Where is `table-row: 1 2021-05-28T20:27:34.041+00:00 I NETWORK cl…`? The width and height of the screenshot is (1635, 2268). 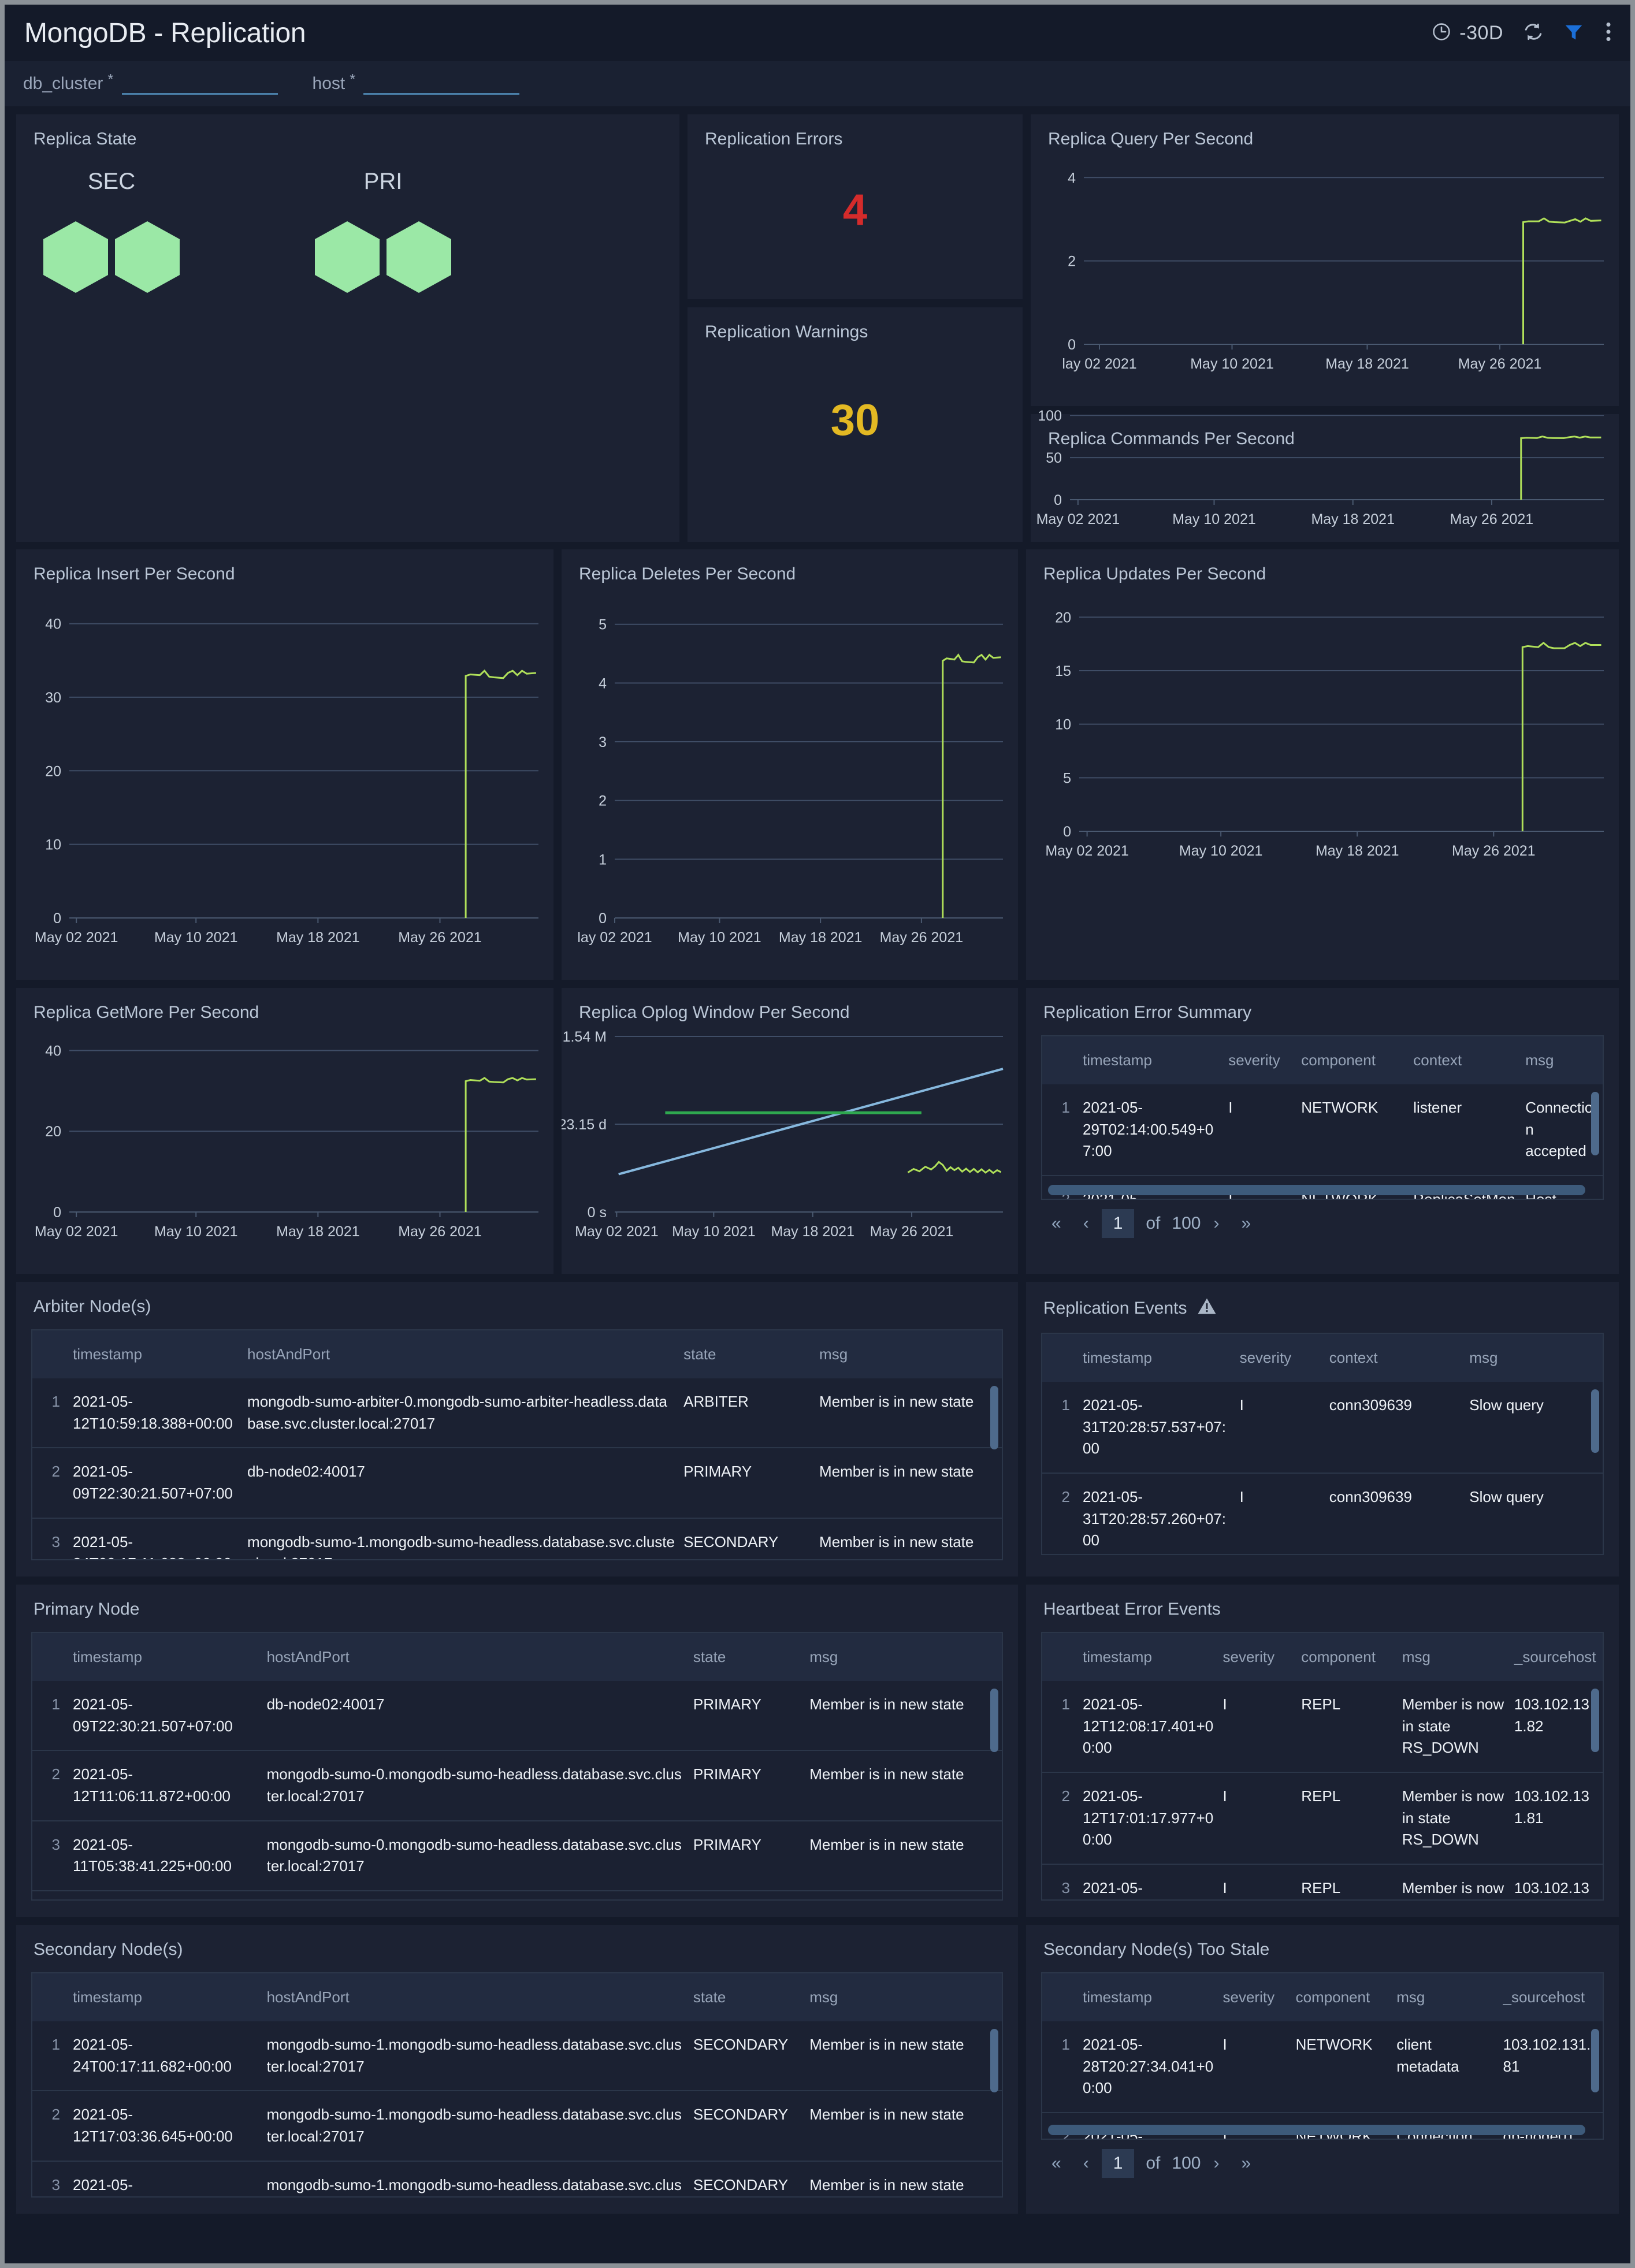 table-row: 1 2021-05-28T20:27:34.041+00:00 I NETWORK cl… is located at coordinates (1322, 2067).